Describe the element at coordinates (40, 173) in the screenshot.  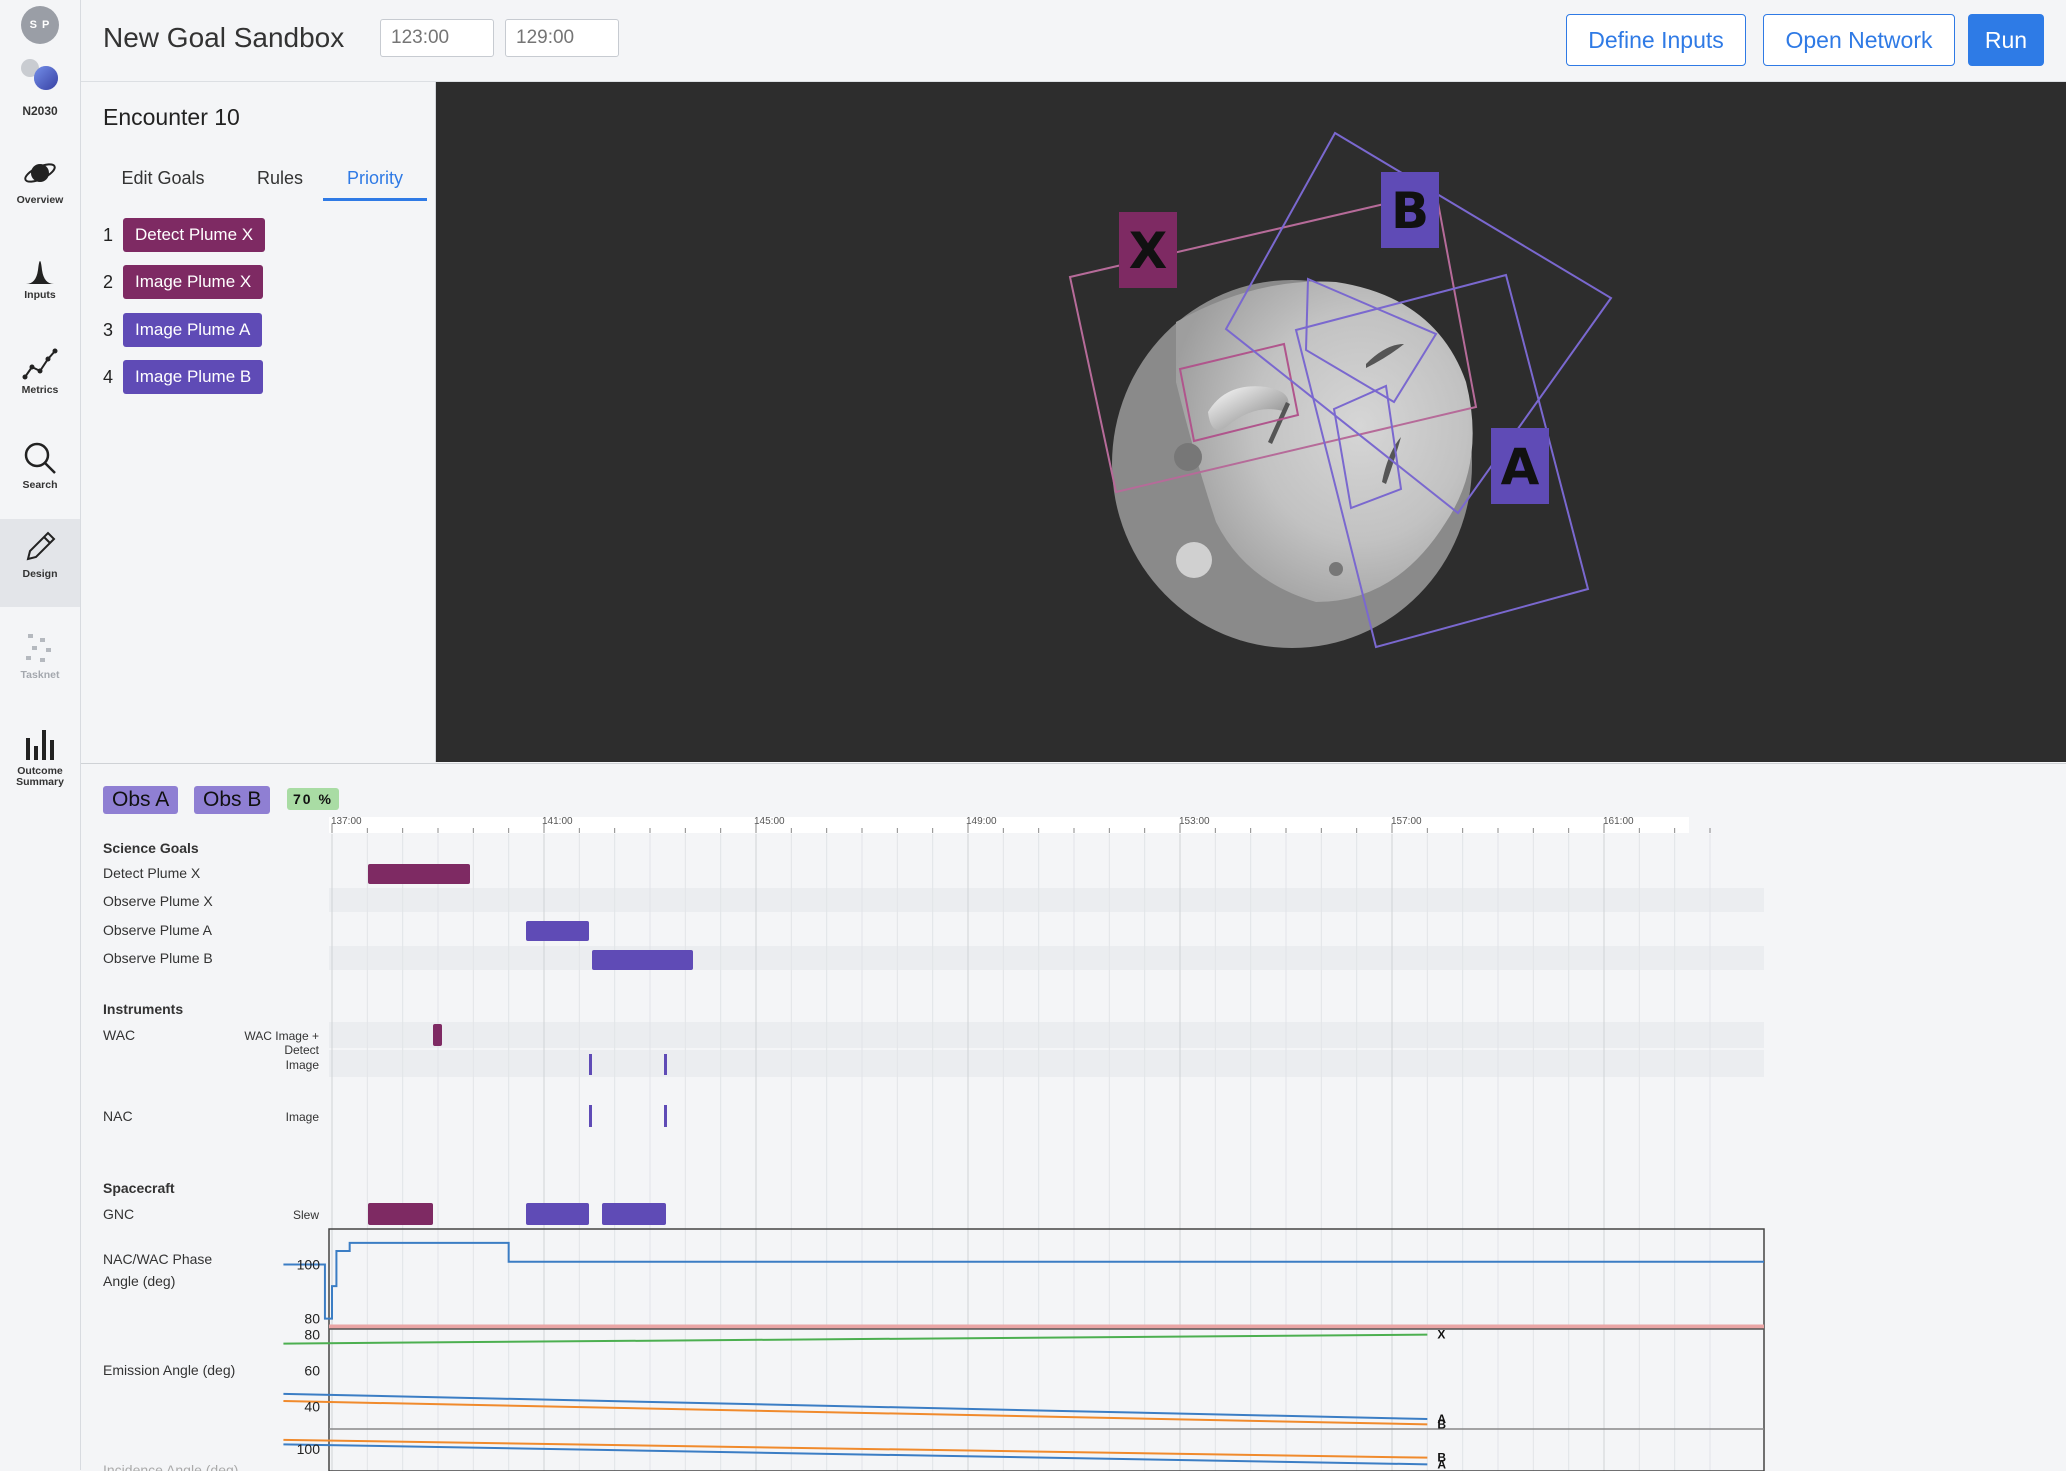
I see `planet-icon` at that location.